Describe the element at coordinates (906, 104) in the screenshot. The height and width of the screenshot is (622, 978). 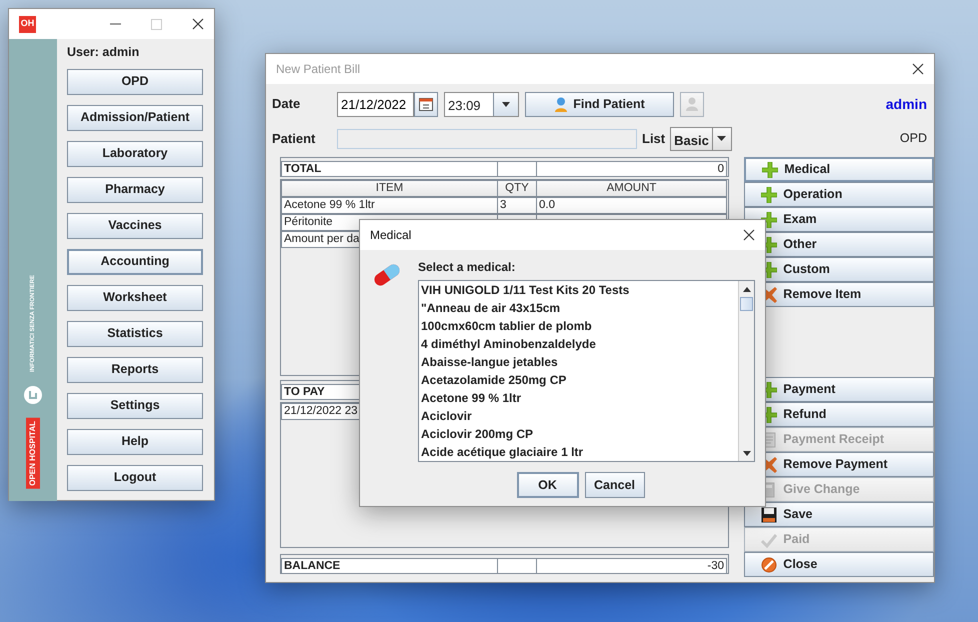
I see `user-name: admin` at that location.